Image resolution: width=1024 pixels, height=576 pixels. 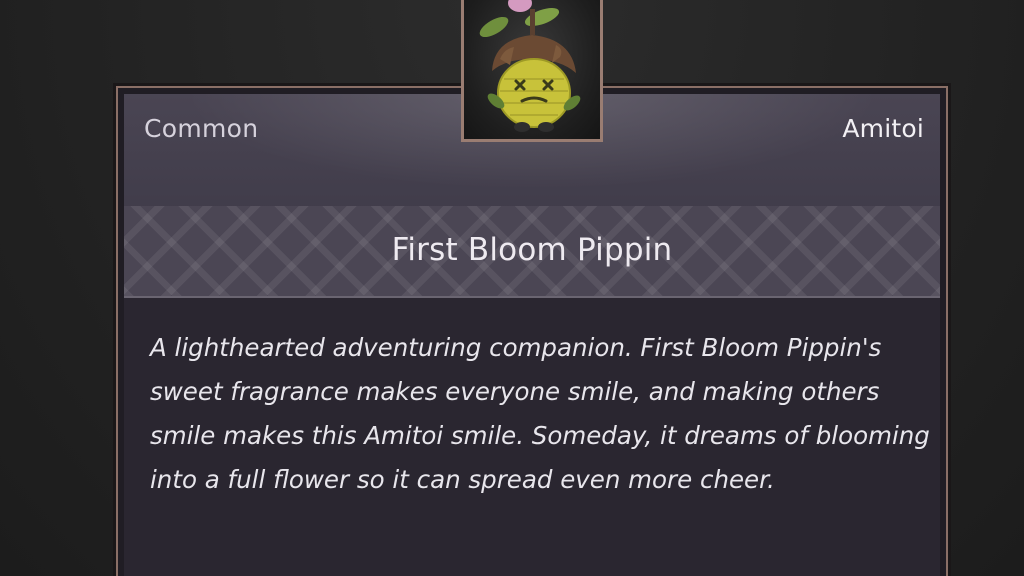 What do you see at coordinates (883, 128) in the screenshot?
I see `item-category-label: Amitoi` at bounding box center [883, 128].